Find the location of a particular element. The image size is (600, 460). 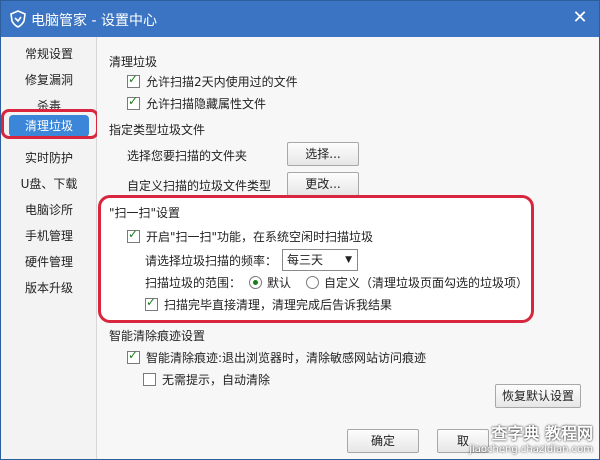

checkbox-label: 允许扫描隐藏属性文件 is located at coordinates (206, 104).